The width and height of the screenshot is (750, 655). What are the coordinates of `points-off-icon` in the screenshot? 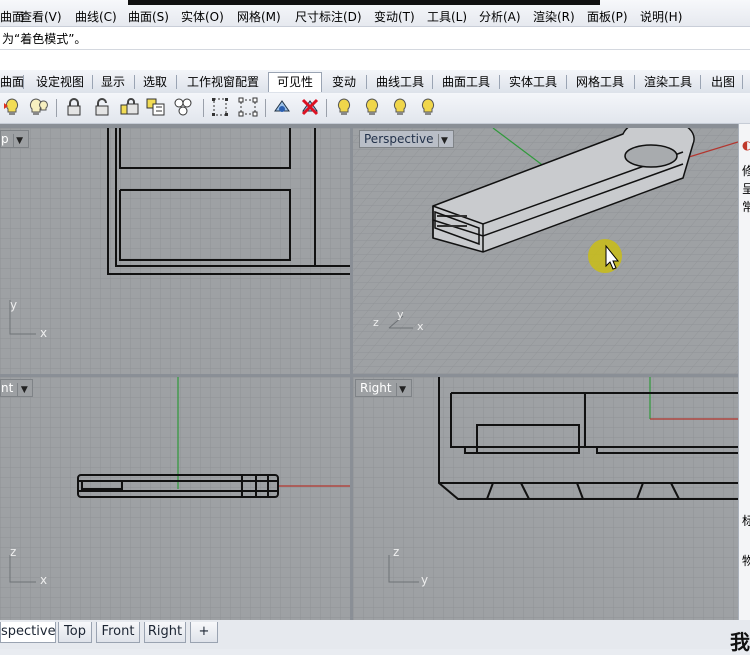 It's located at (248, 107).